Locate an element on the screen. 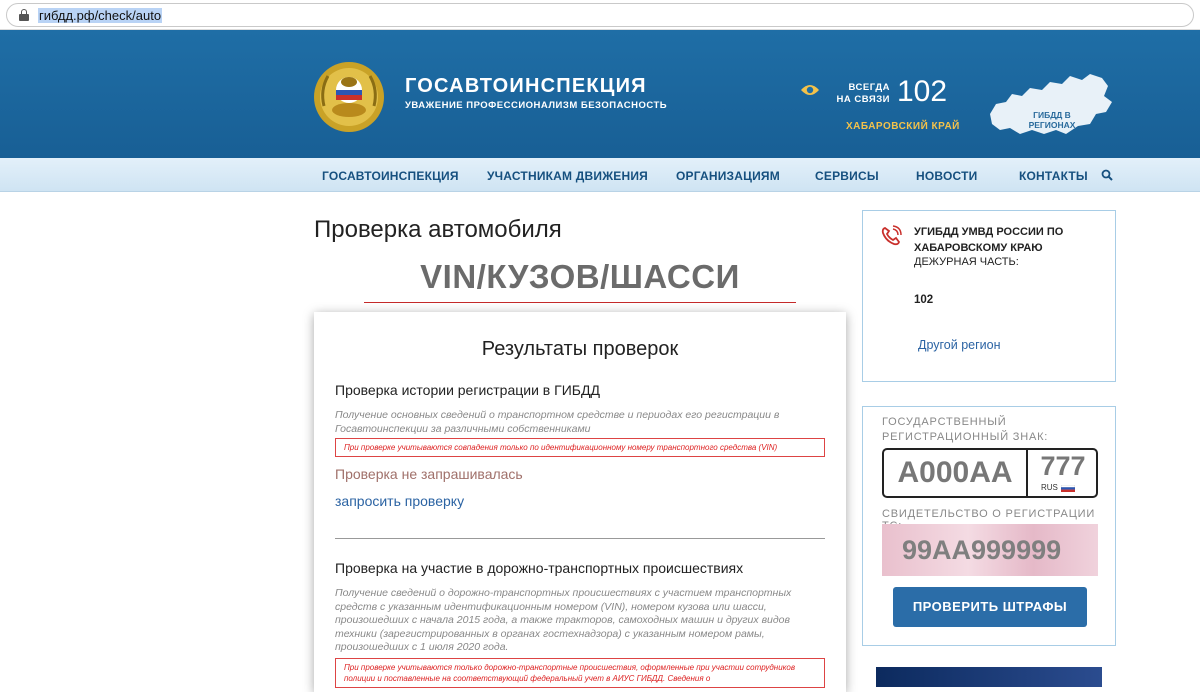 The width and height of the screenshot is (1200, 692). url-text: гибдд.рф/check/auto is located at coordinates (100, 15).